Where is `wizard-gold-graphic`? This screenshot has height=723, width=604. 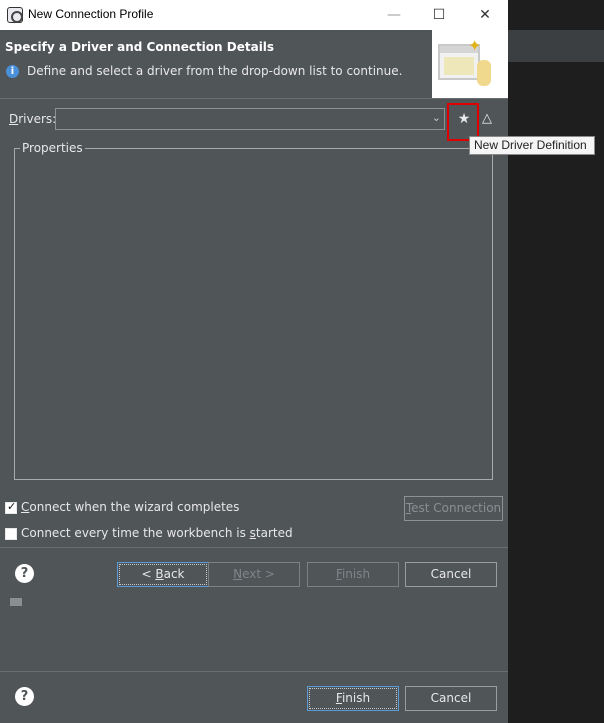
wizard-gold-graphic is located at coordinates (484, 73).